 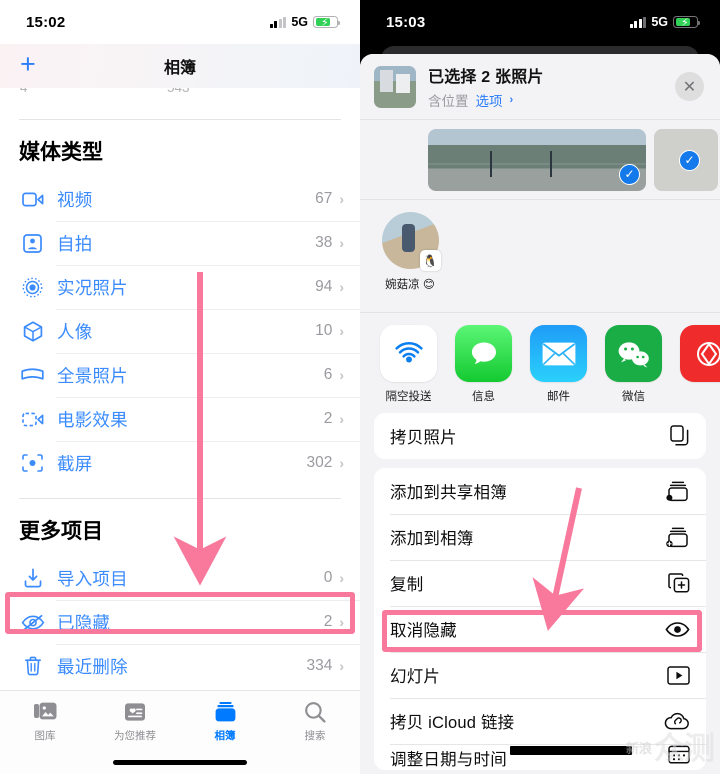 What do you see at coordinates (689, 86) in the screenshot?
I see `close-button: ✕` at bounding box center [689, 86].